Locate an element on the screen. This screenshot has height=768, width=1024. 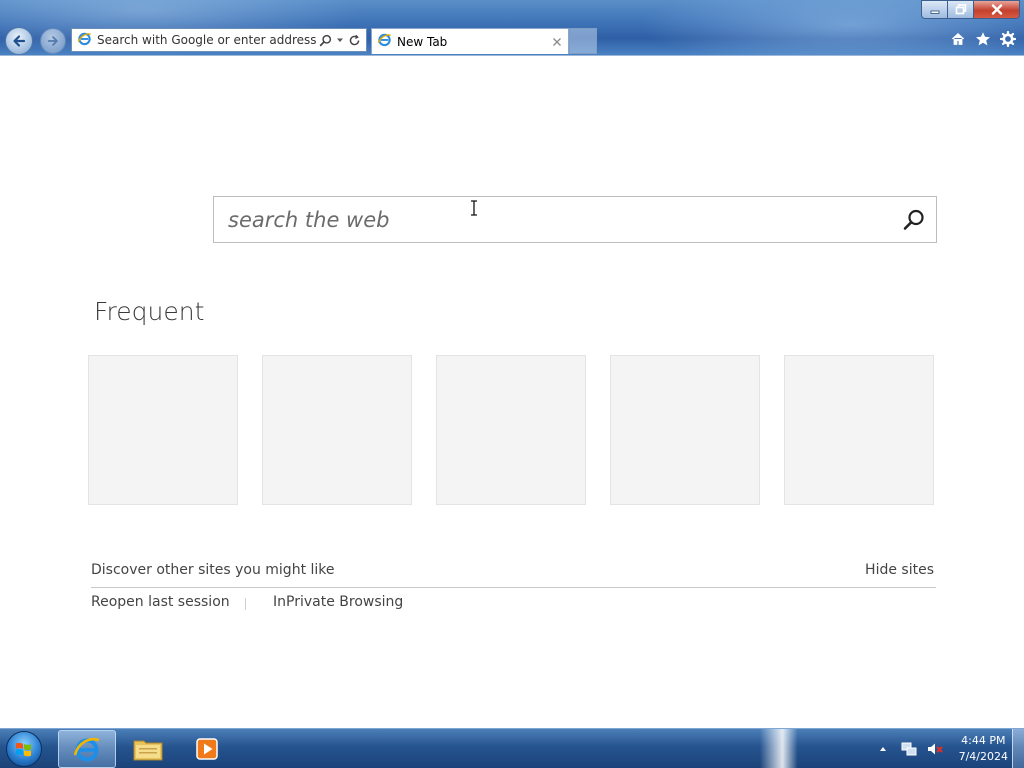
taskbar-media-player is located at coordinates (207, 749).